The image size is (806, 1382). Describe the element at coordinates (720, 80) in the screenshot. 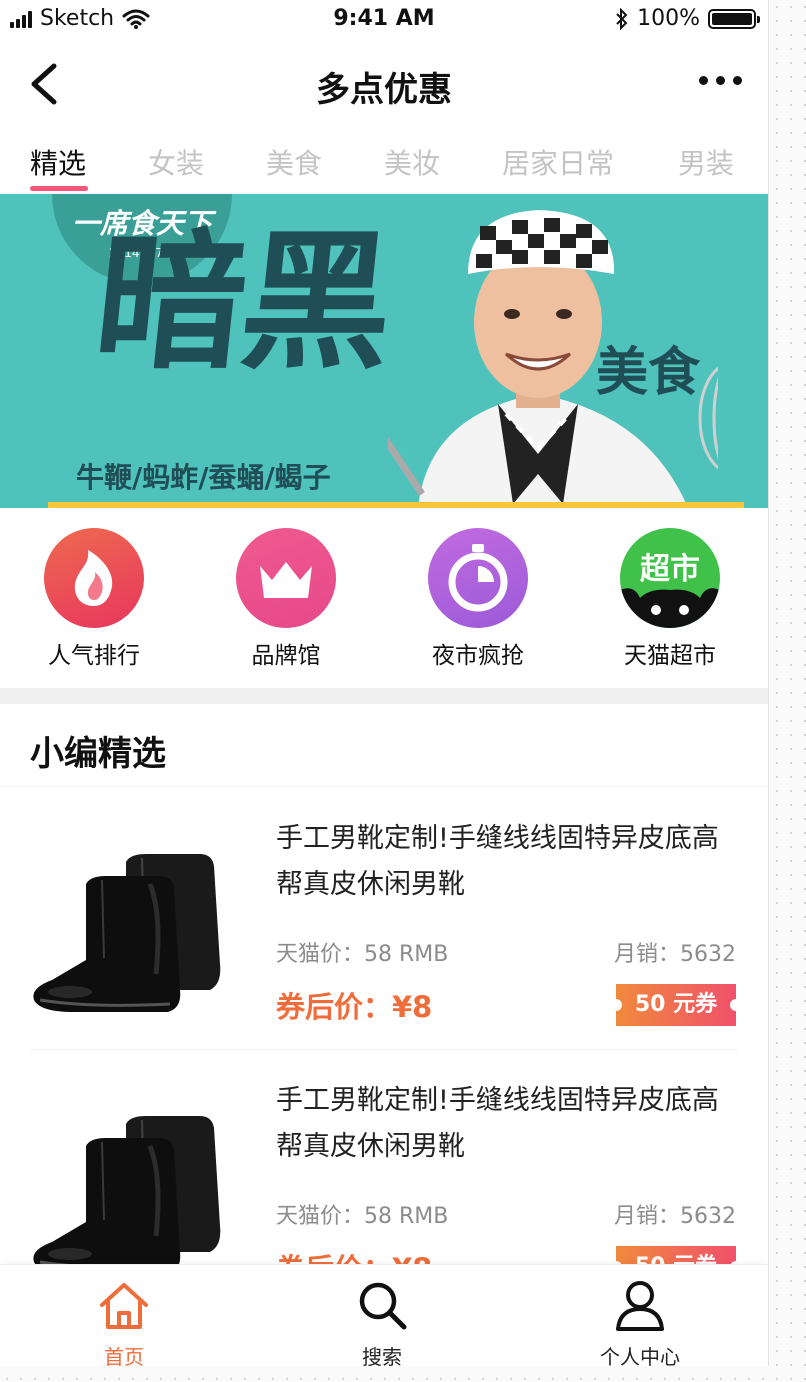

I see `more-dots-icon` at that location.